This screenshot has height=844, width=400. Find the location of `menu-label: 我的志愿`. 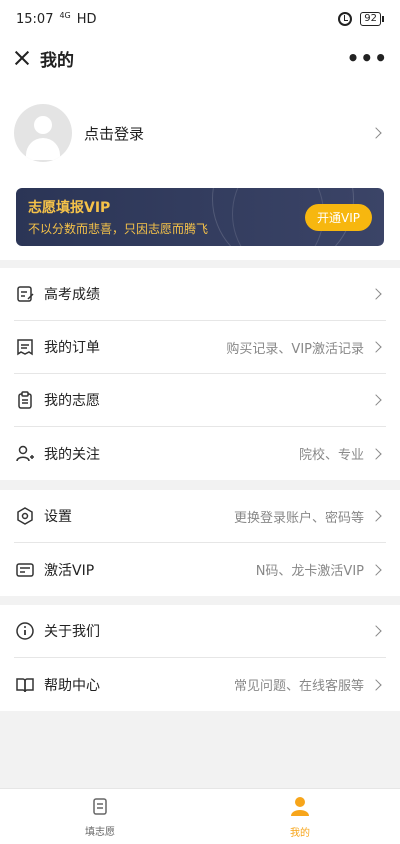

menu-label: 我的志愿 is located at coordinates (72, 401).